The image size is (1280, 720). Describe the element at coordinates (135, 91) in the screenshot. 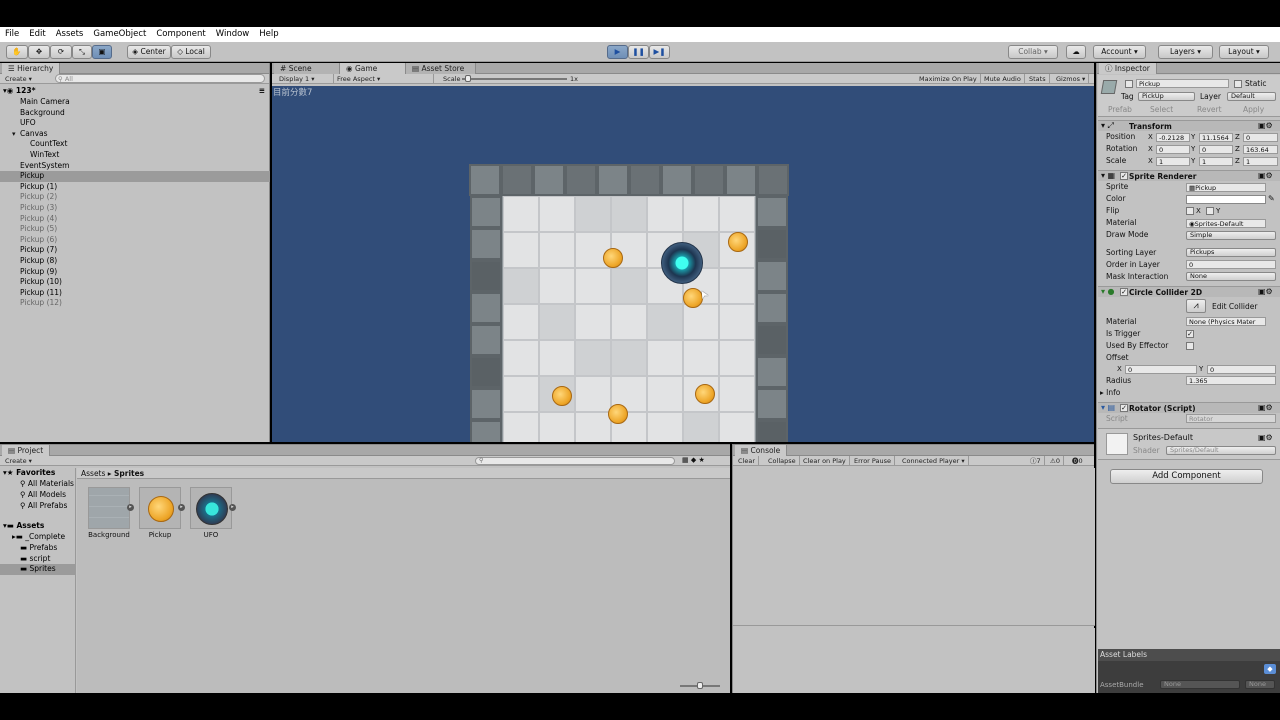

I see `scene-header: ▾◉ 123* ≡` at that location.